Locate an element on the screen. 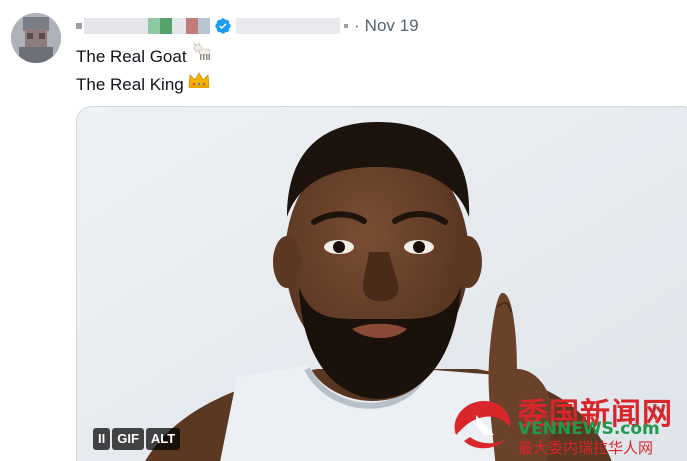 Image resolution: width=687 pixels, height=461 pixels. verified-badge-icon is located at coordinates (223, 26).